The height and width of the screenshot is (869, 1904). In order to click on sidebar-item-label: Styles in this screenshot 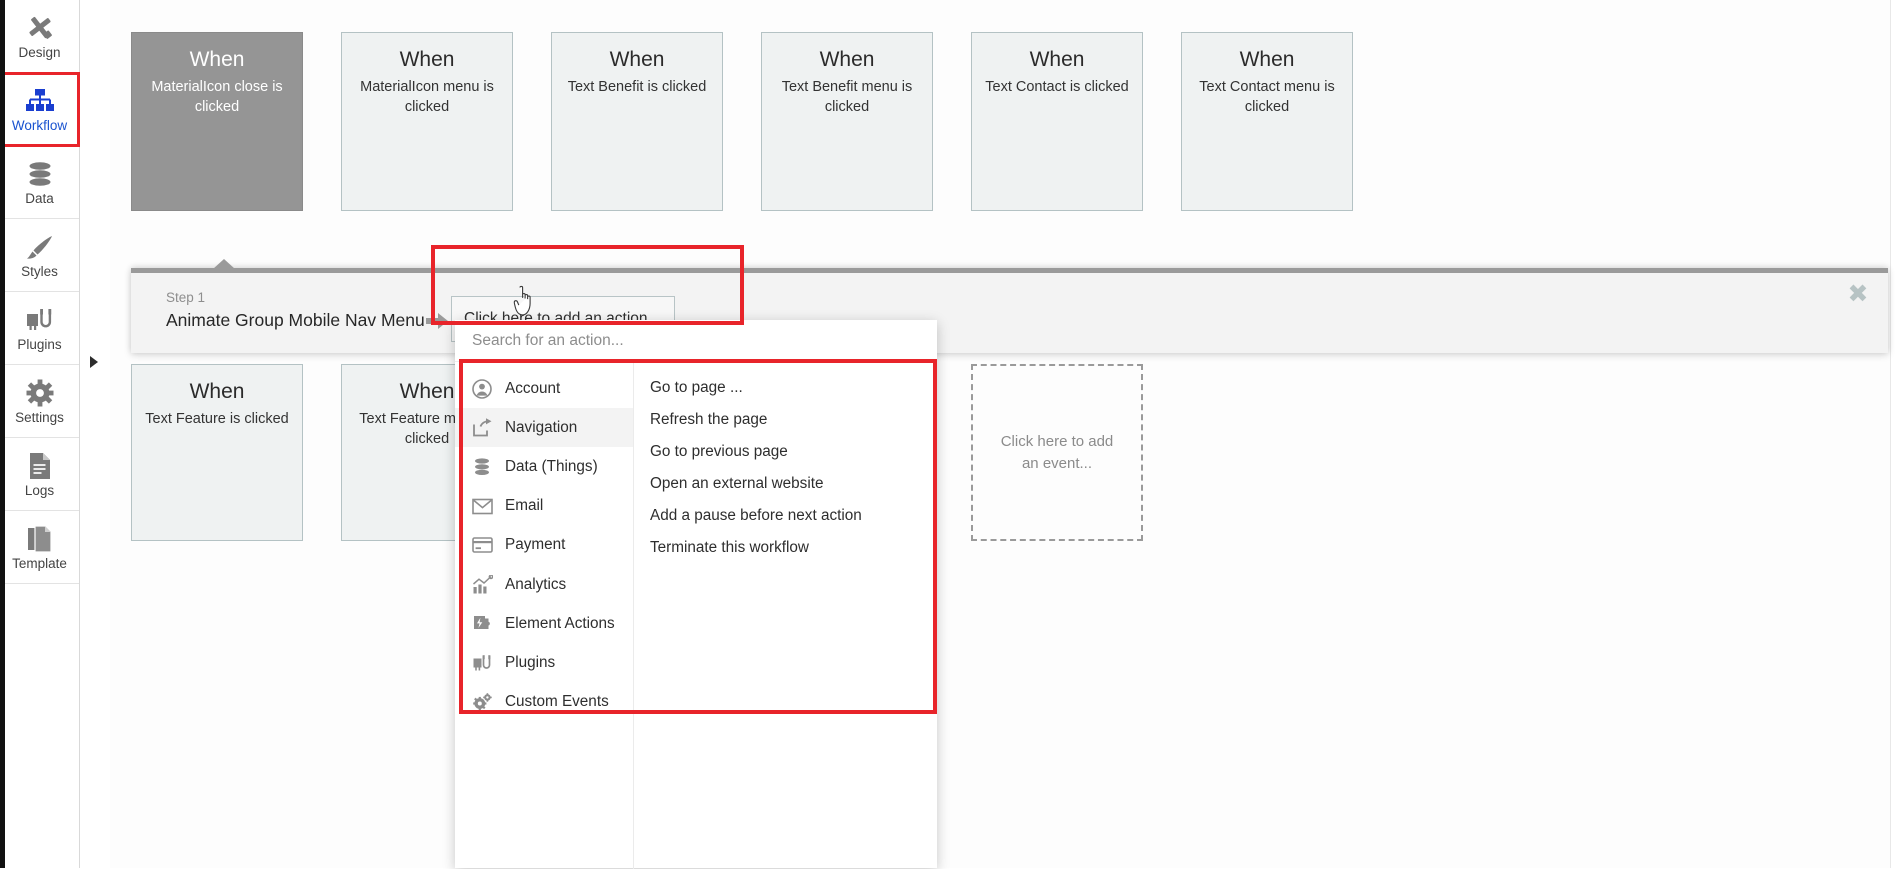, I will do `click(39, 271)`.